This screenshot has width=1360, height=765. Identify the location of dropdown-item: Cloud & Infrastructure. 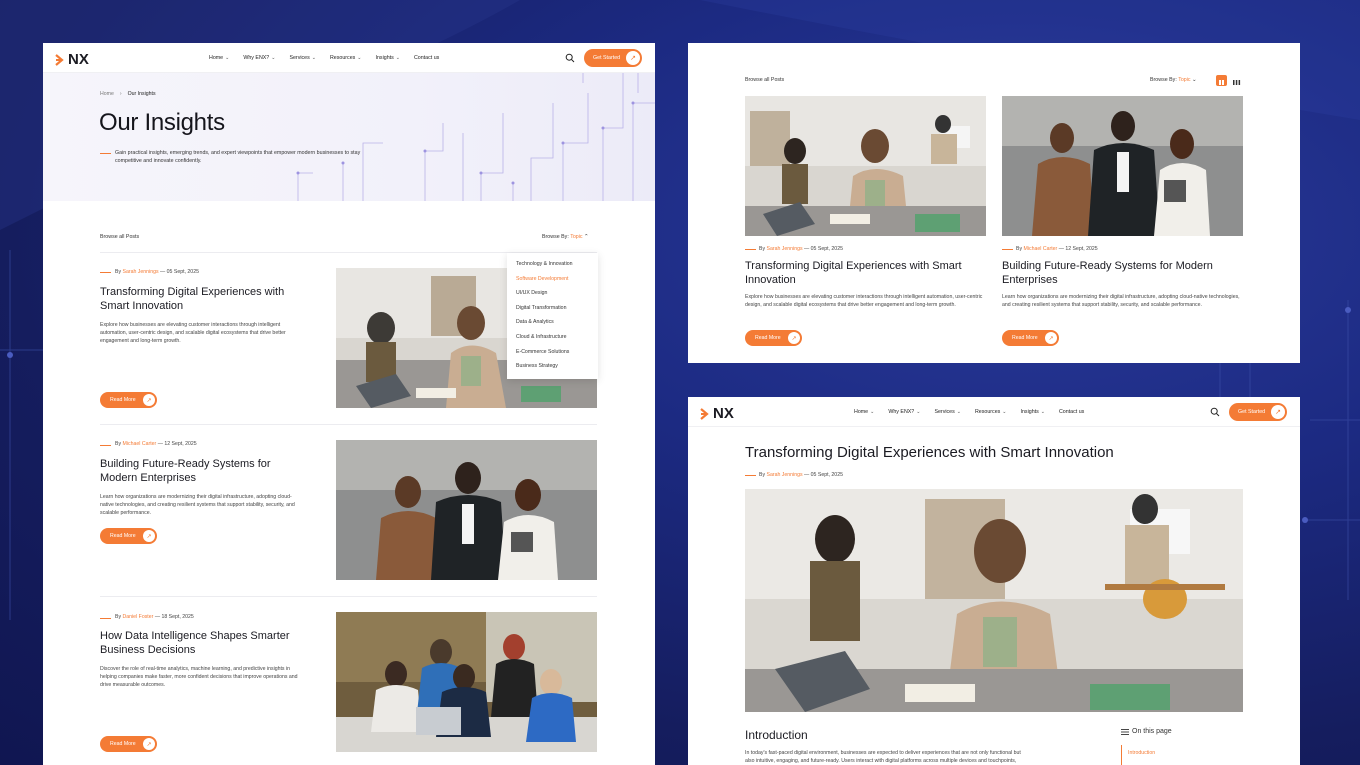
(557, 339).